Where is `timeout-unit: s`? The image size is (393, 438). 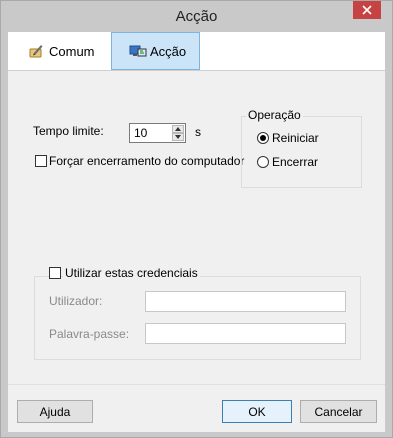 timeout-unit: s is located at coordinates (198, 132).